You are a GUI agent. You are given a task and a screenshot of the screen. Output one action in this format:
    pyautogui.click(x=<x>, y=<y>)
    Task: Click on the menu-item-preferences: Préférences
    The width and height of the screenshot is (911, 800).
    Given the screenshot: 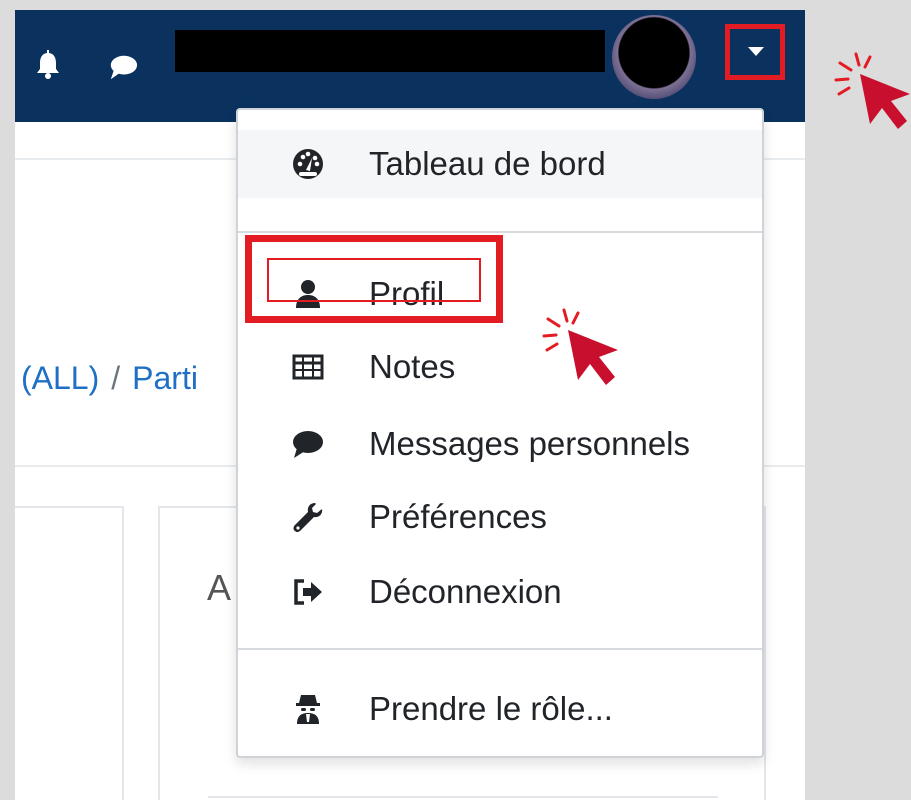 What is the action you would take?
    pyautogui.click(x=500, y=517)
    